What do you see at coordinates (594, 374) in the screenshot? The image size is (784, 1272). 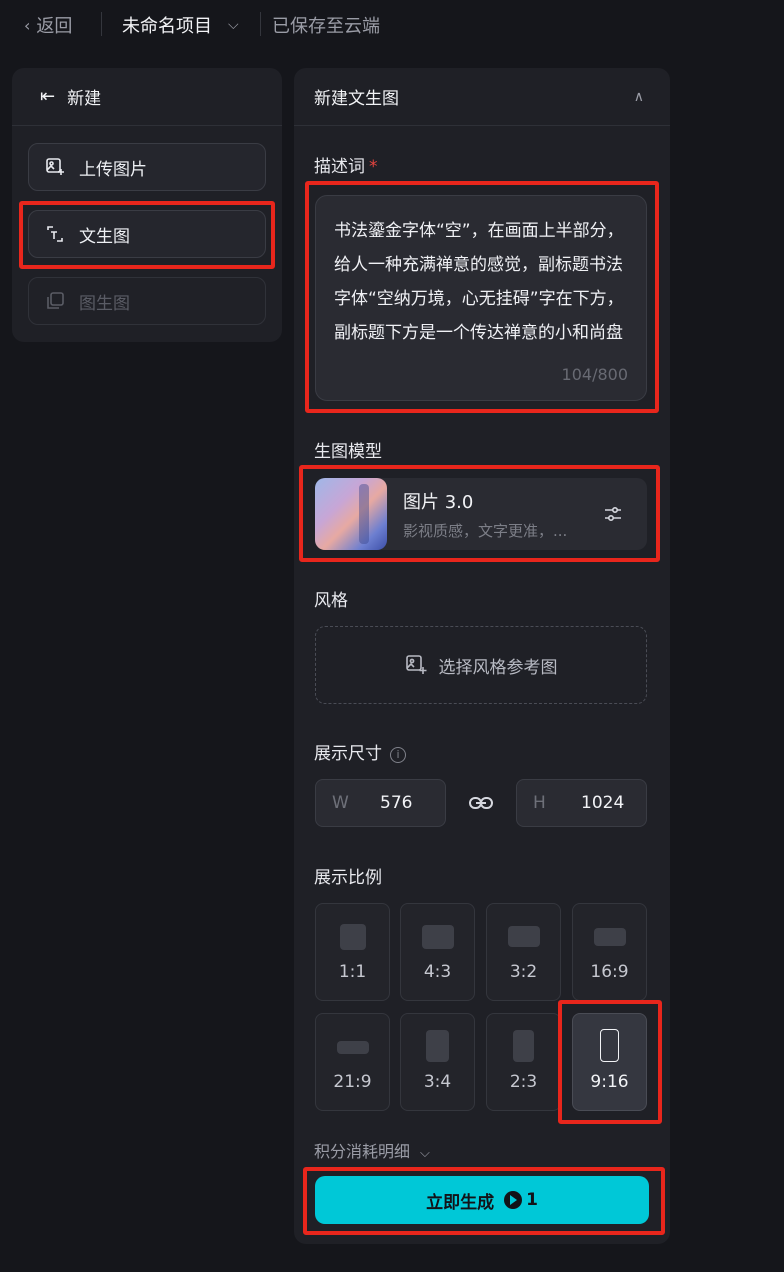 I see `character-counter: 104/800` at bounding box center [594, 374].